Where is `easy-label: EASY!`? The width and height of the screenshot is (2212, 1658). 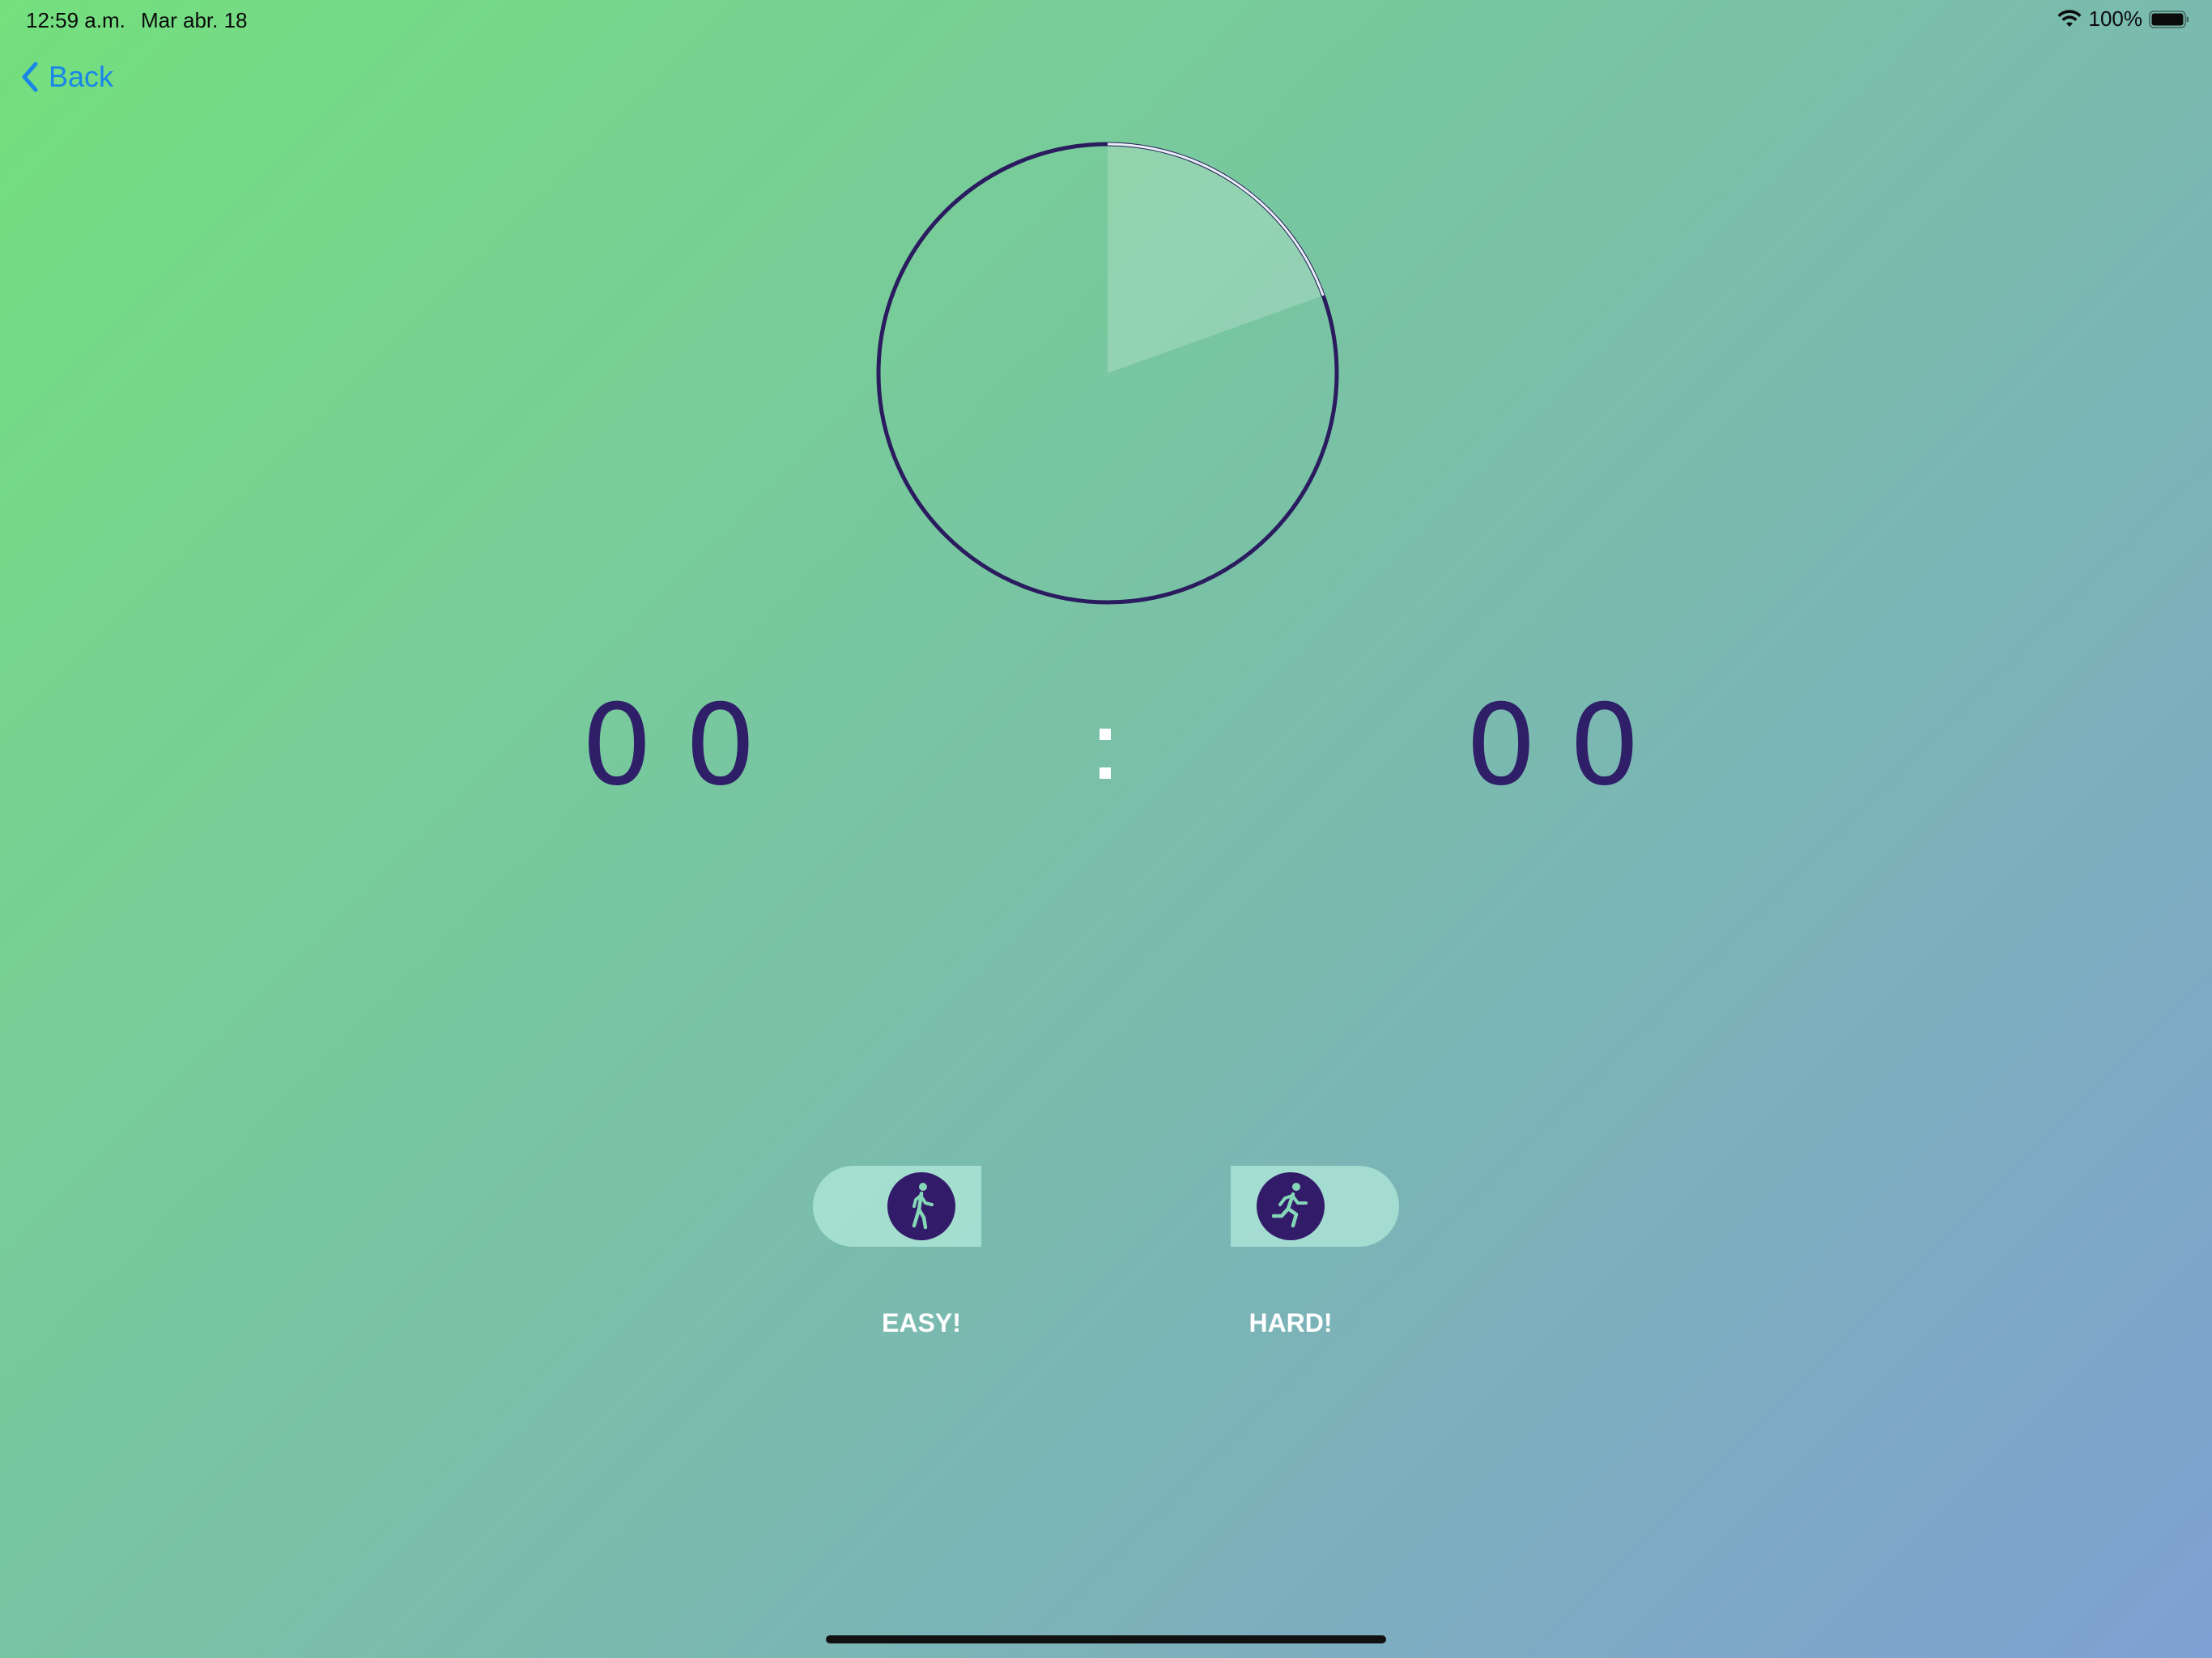 easy-label: EASY! is located at coordinates (921, 1322).